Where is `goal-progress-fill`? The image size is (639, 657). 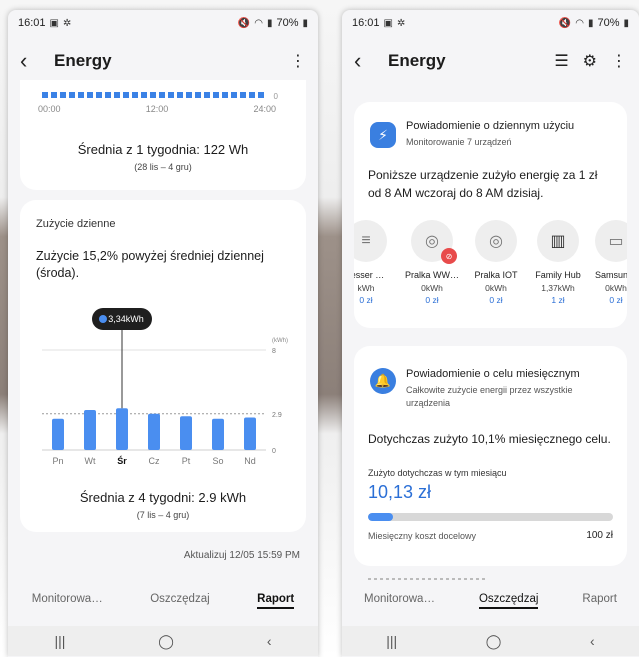 goal-progress-fill is located at coordinates (380, 517).